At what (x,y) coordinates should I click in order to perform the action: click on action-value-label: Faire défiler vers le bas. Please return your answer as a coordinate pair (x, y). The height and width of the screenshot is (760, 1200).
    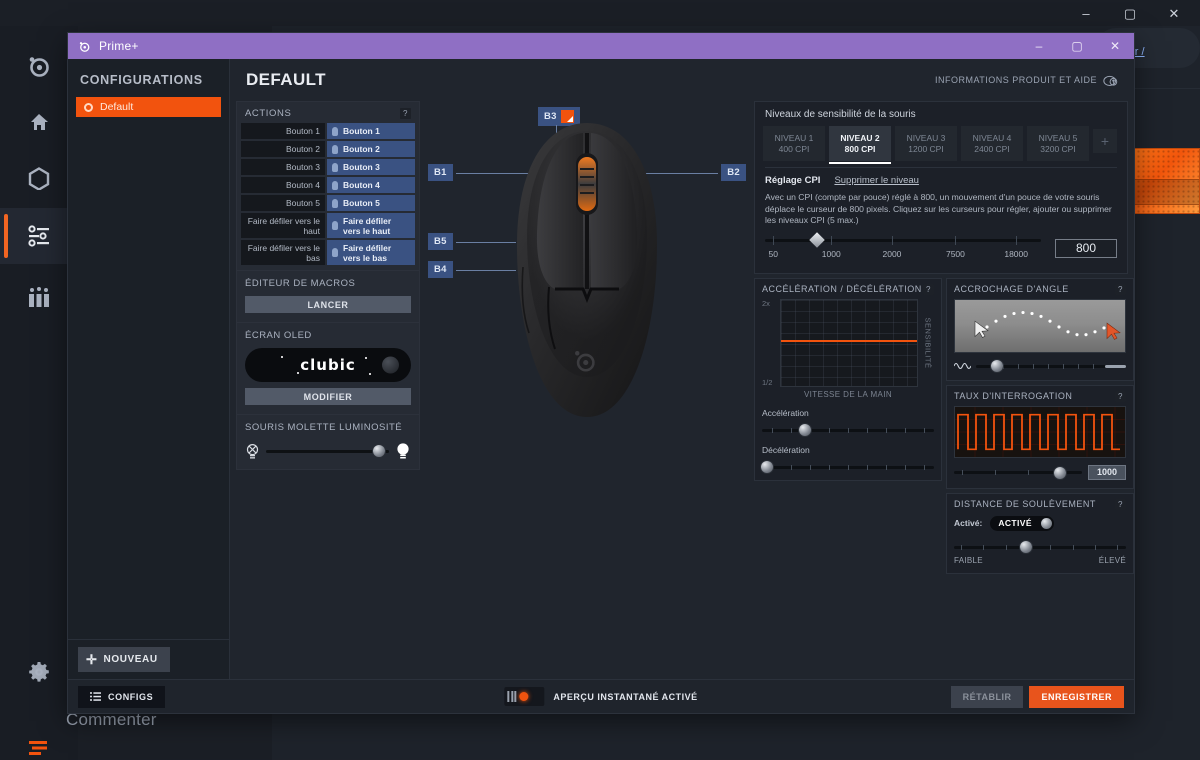
    Looking at the image, I should click on (367, 252).